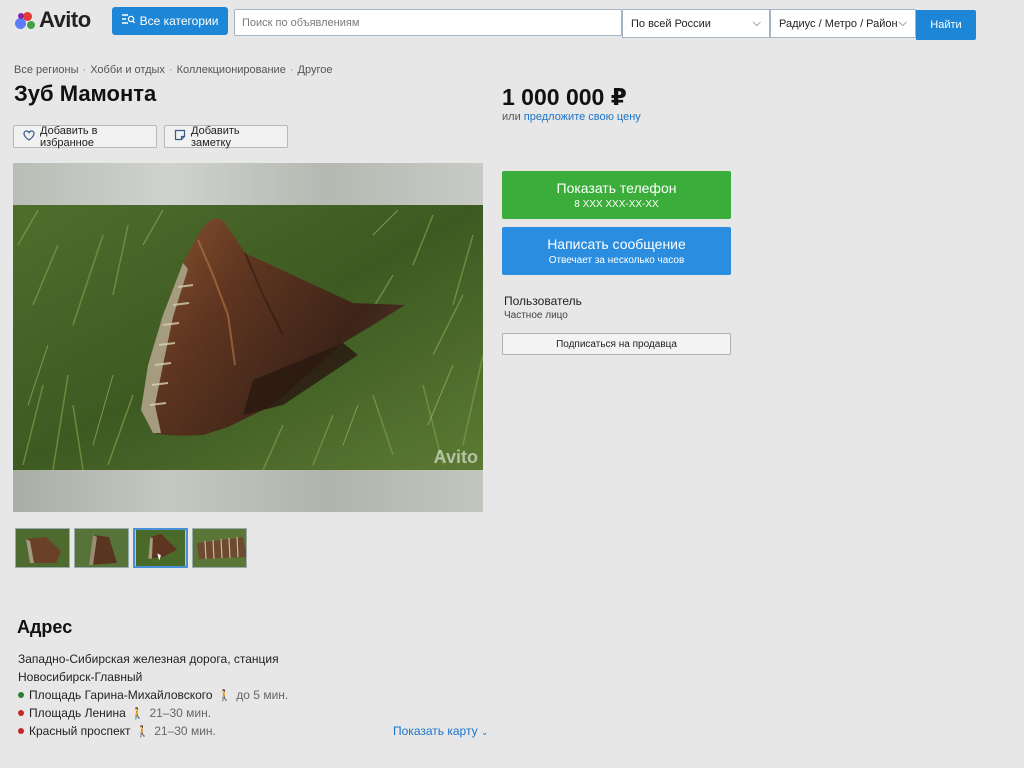 This screenshot has width=1024, height=768. Describe the element at coordinates (80, 731) in the screenshot. I see `metro-station-name: Красный проспект` at that location.